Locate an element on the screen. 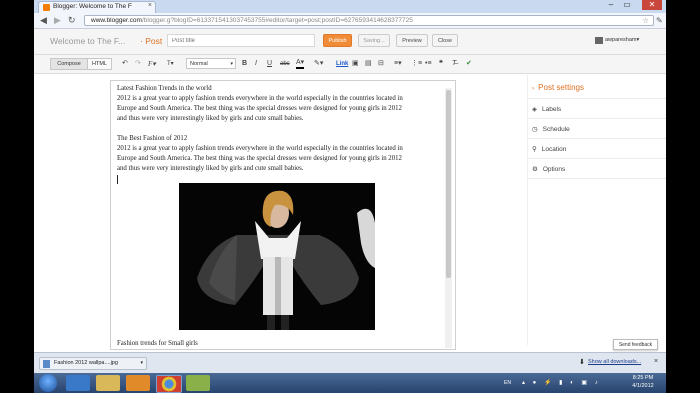  clock: 8:25 PM 4/1/2012 is located at coordinates (643, 382).